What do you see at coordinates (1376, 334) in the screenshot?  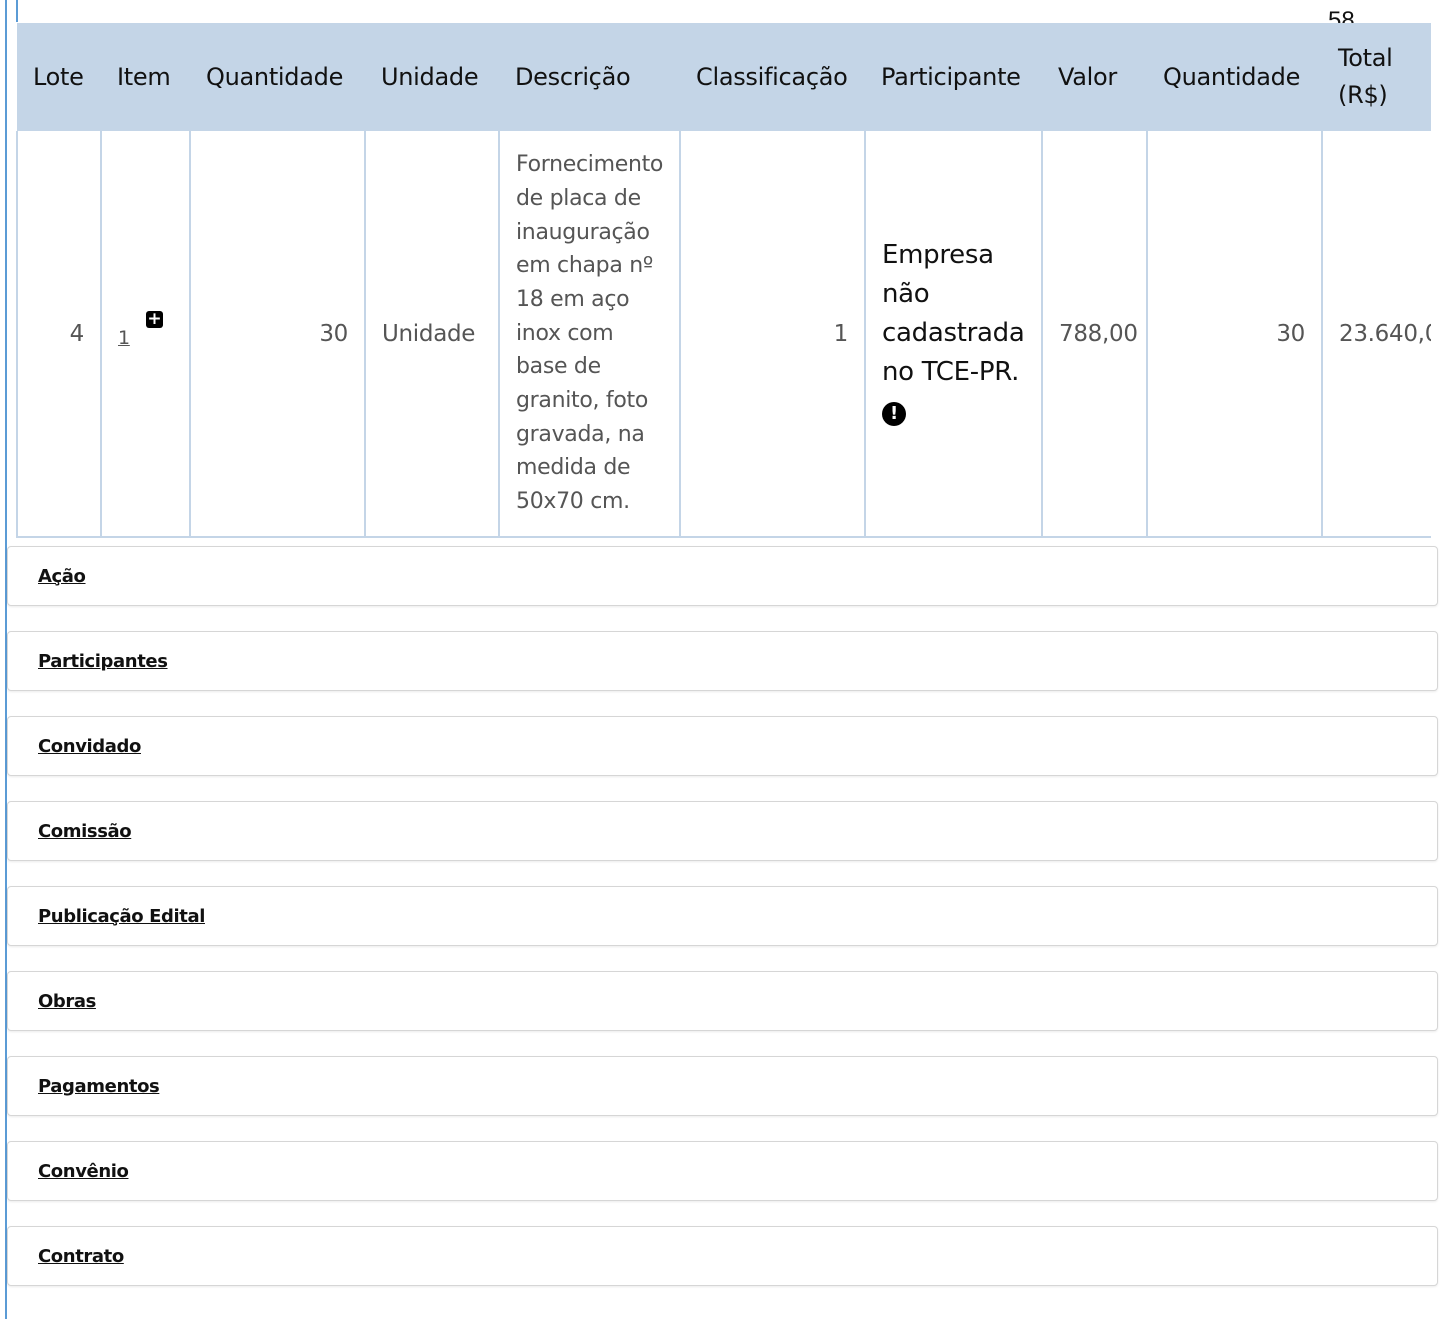 I see `cell-total: 23.640,0` at bounding box center [1376, 334].